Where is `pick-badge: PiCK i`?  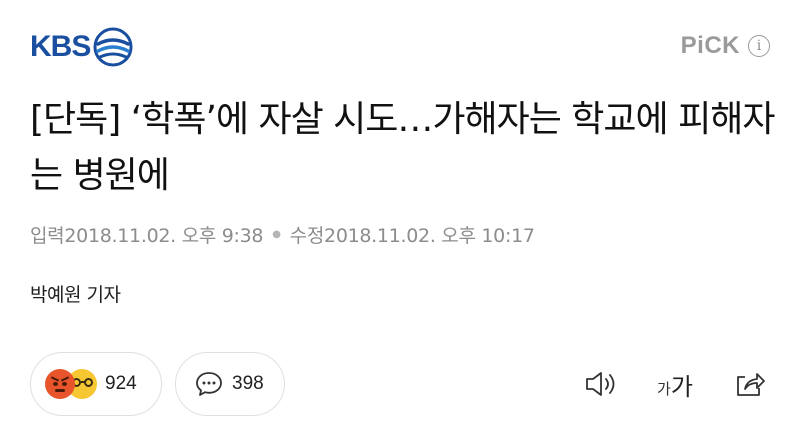
pick-badge: PiCK i is located at coordinates (725, 46).